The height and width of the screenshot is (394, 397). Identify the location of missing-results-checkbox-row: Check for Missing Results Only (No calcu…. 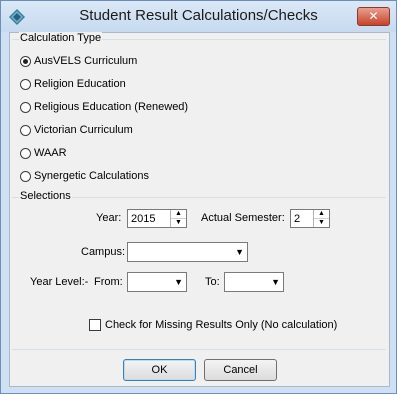
(213, 325).